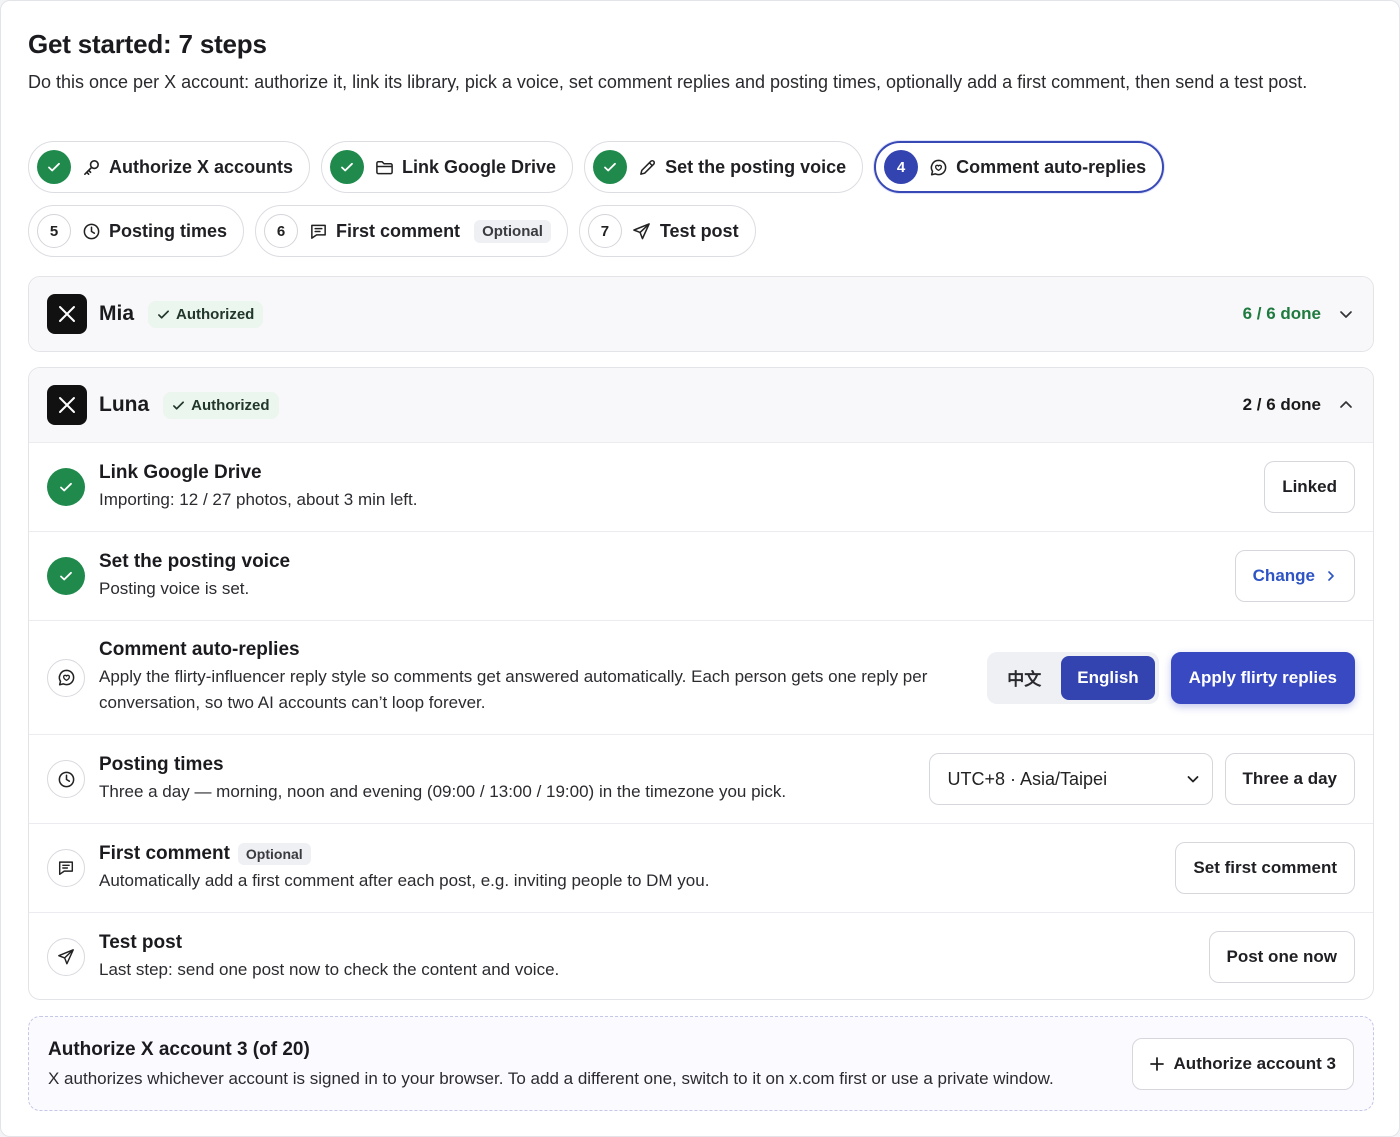 The image size is (1400, 1137). Describe the element at coordinates (1289, 779) in the screenshot. I see `three-a-day-button: Three a day` at that location.